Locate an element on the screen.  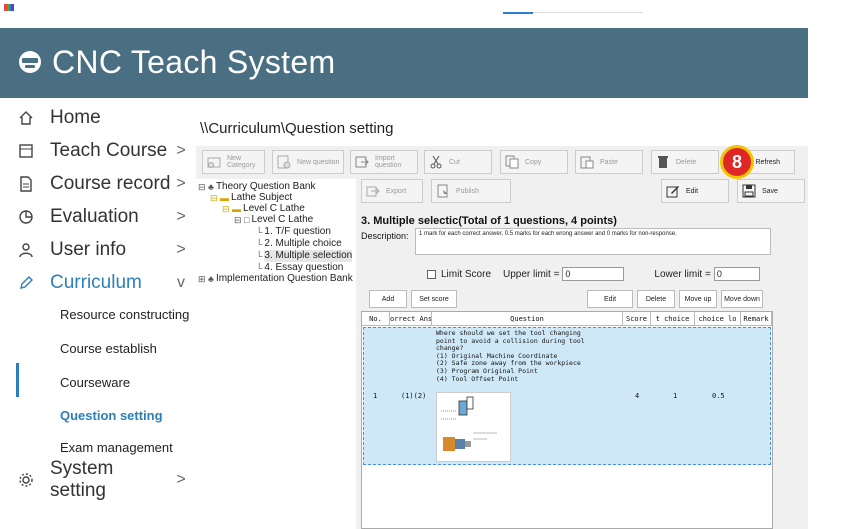
column-header-no: No. is located at coordinates (376, 319).